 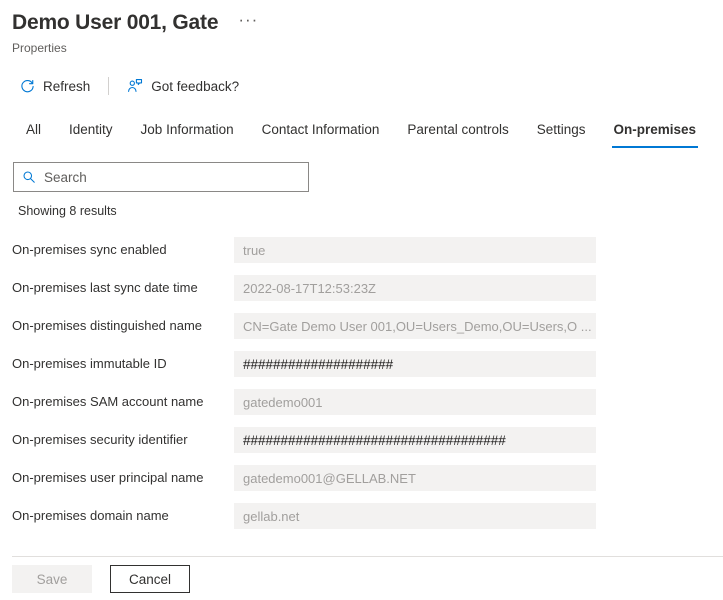 What do you see at coordinates (415, 402) in the screenshot?
I see `property-value: gatedemo001` at bounding box center [415, 402].